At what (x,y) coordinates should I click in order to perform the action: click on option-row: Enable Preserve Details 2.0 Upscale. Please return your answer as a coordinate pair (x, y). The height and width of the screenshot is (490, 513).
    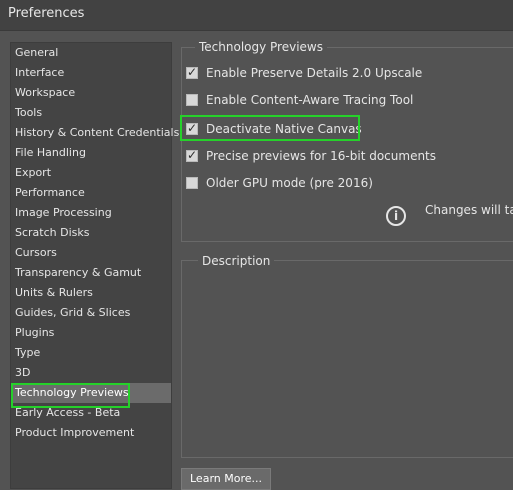
    Looking at the image, I should click on (304, 73).